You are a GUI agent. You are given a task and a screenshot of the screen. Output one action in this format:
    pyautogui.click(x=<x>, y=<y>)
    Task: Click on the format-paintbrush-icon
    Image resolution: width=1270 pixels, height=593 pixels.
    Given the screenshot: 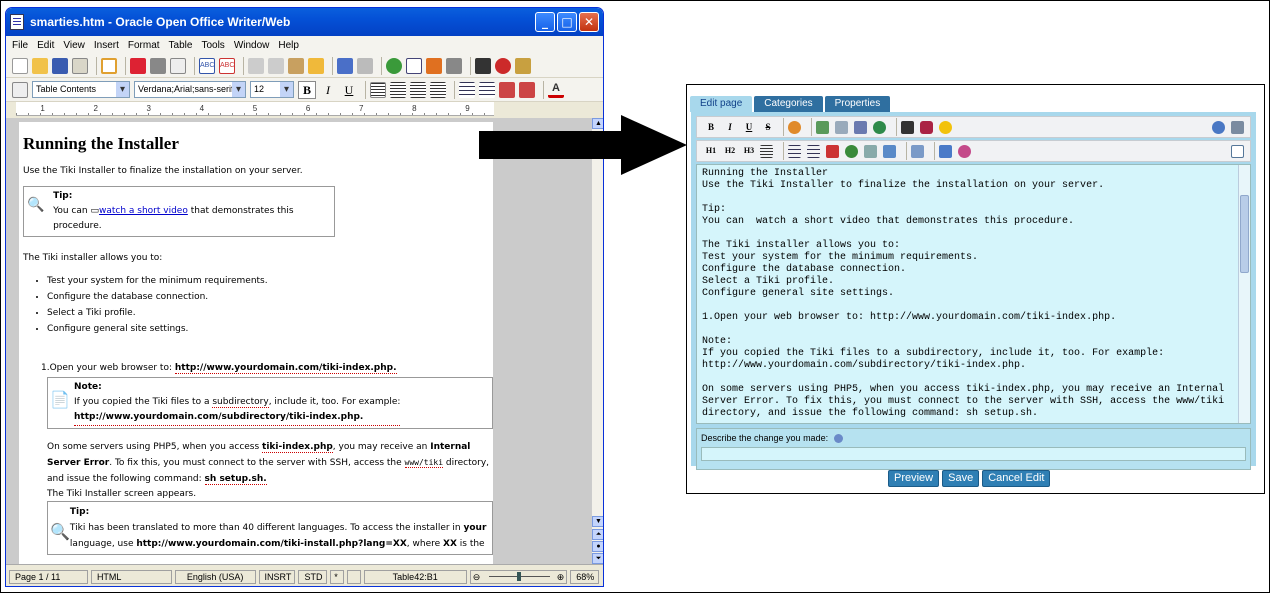 What is the action you would take?
    pyautogui.click(x=316, y=65)
    